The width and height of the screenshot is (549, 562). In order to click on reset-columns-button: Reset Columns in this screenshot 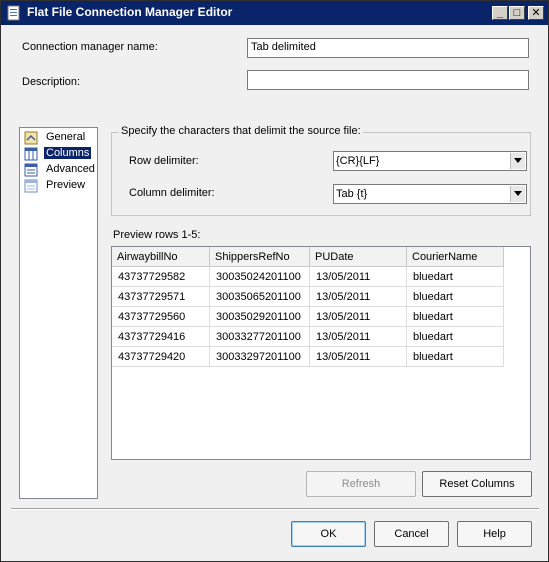, I will do `click(477, 484)`.